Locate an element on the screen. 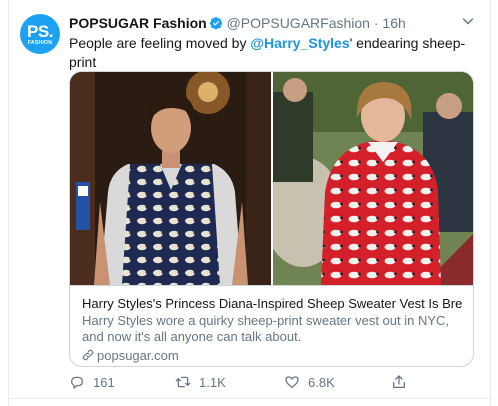 The height and width of the screenshot is (406, 498). tweet-actions: 161 1.1K 6.8K is located at coordinates (274, 382).